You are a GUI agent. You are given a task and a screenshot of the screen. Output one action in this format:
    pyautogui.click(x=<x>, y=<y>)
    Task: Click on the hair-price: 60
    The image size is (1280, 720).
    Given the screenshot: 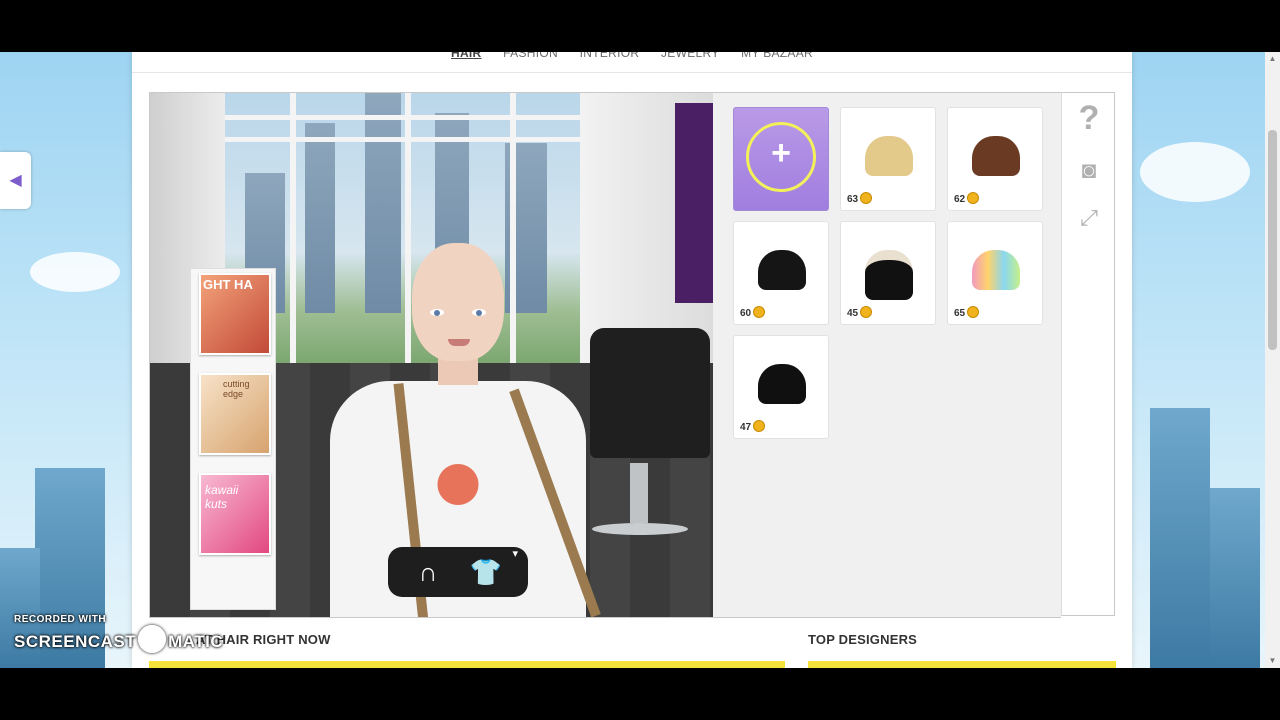 What is the action you would take?
    pyautogui.click(x=753, y=312)
    